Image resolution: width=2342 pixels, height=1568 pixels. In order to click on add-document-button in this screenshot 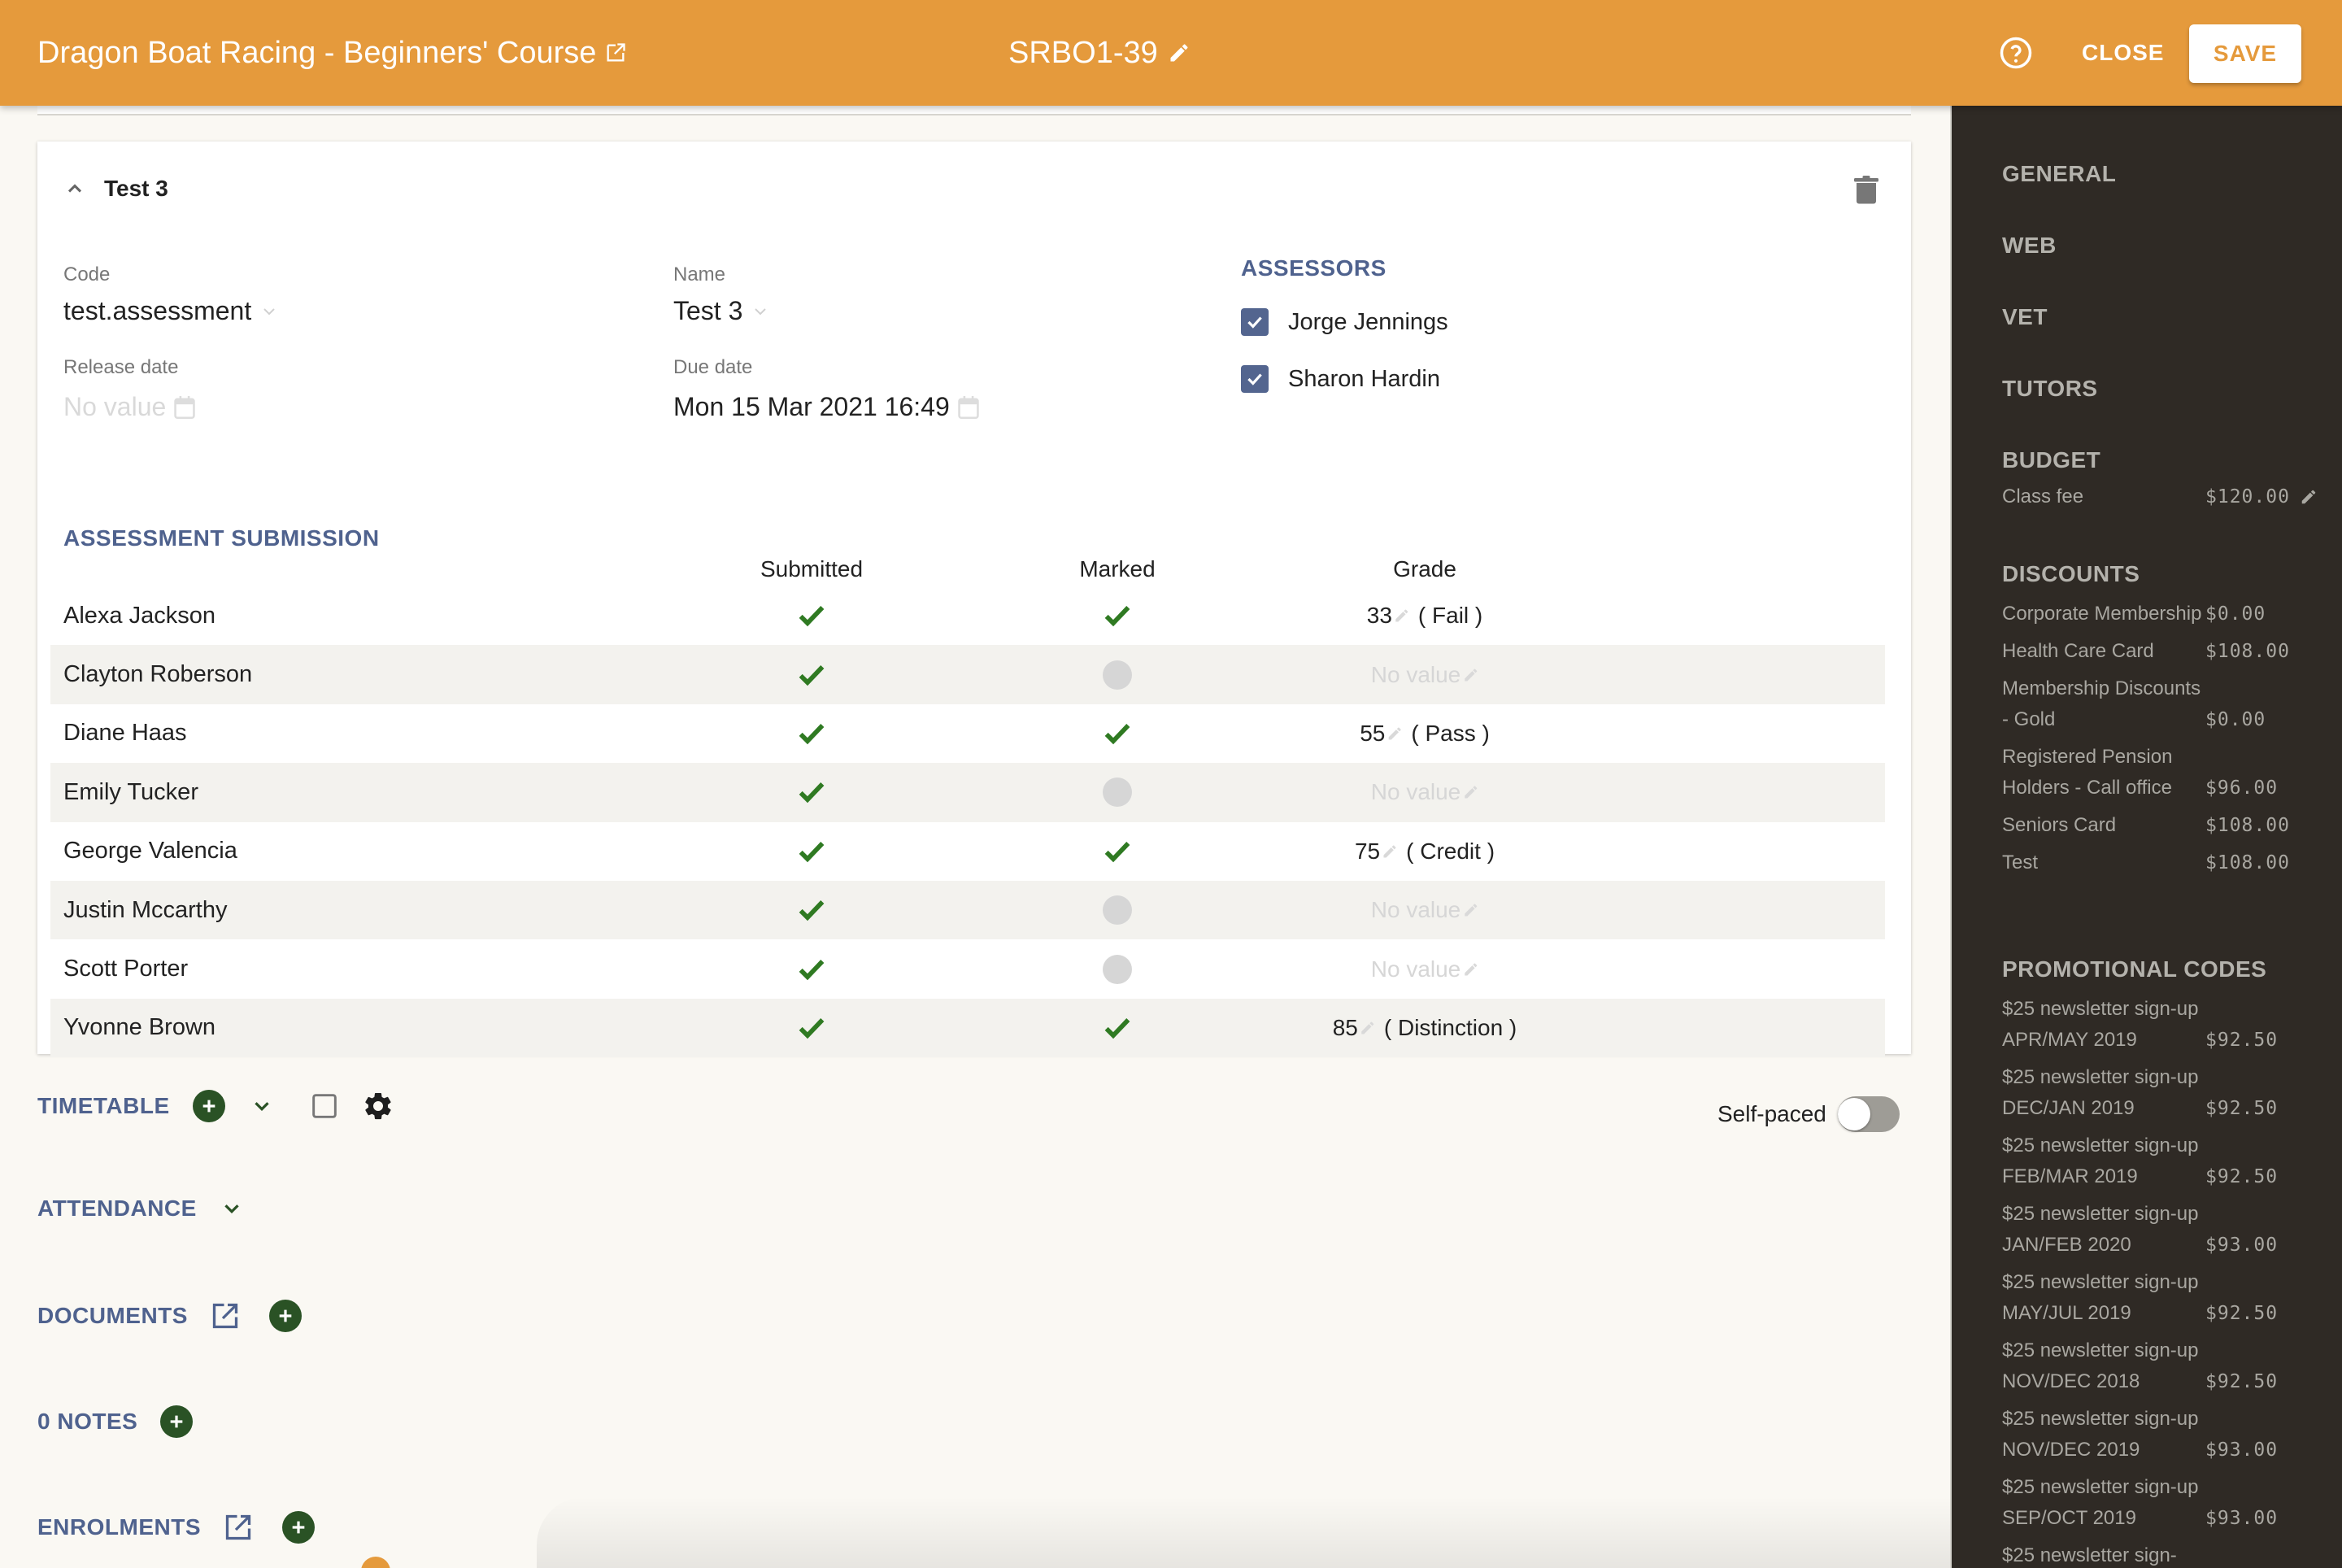, I will do `click(285, 1316)`.